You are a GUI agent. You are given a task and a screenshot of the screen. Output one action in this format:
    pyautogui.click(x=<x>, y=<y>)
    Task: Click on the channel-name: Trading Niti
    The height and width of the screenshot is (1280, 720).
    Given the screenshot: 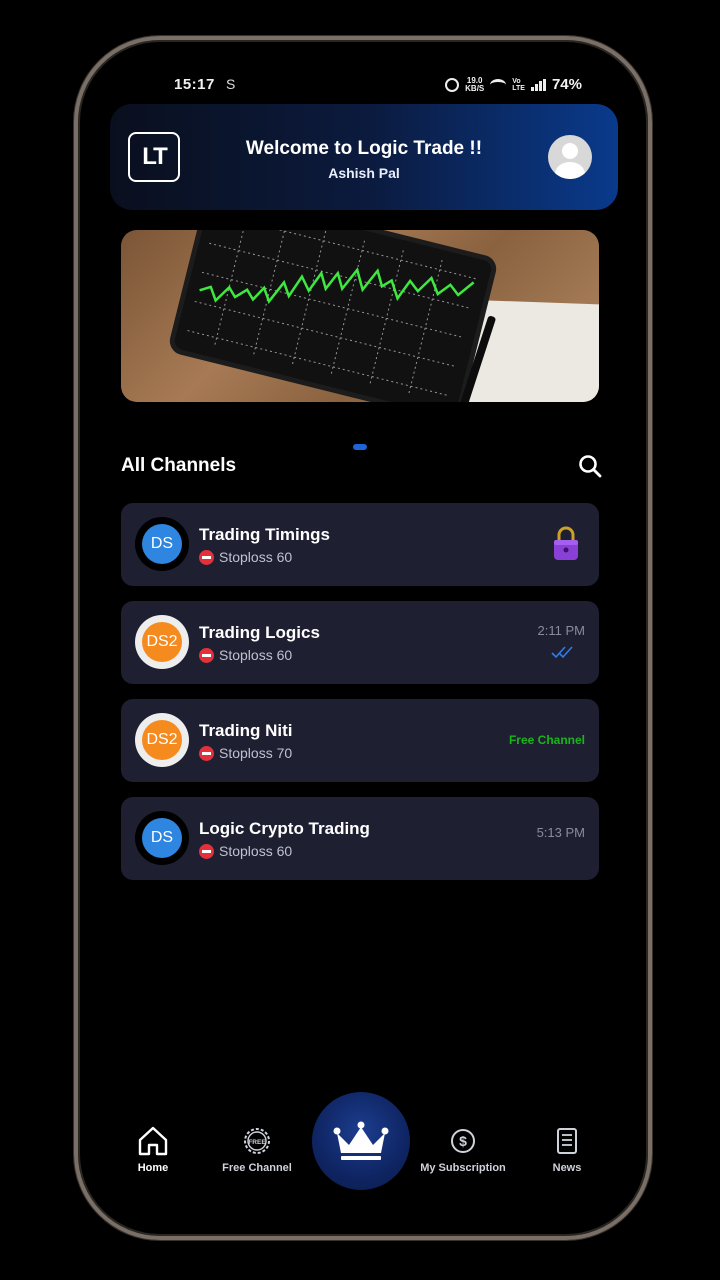 What is the action you would take?
    pyautogui.click(x=246, y=730)
    